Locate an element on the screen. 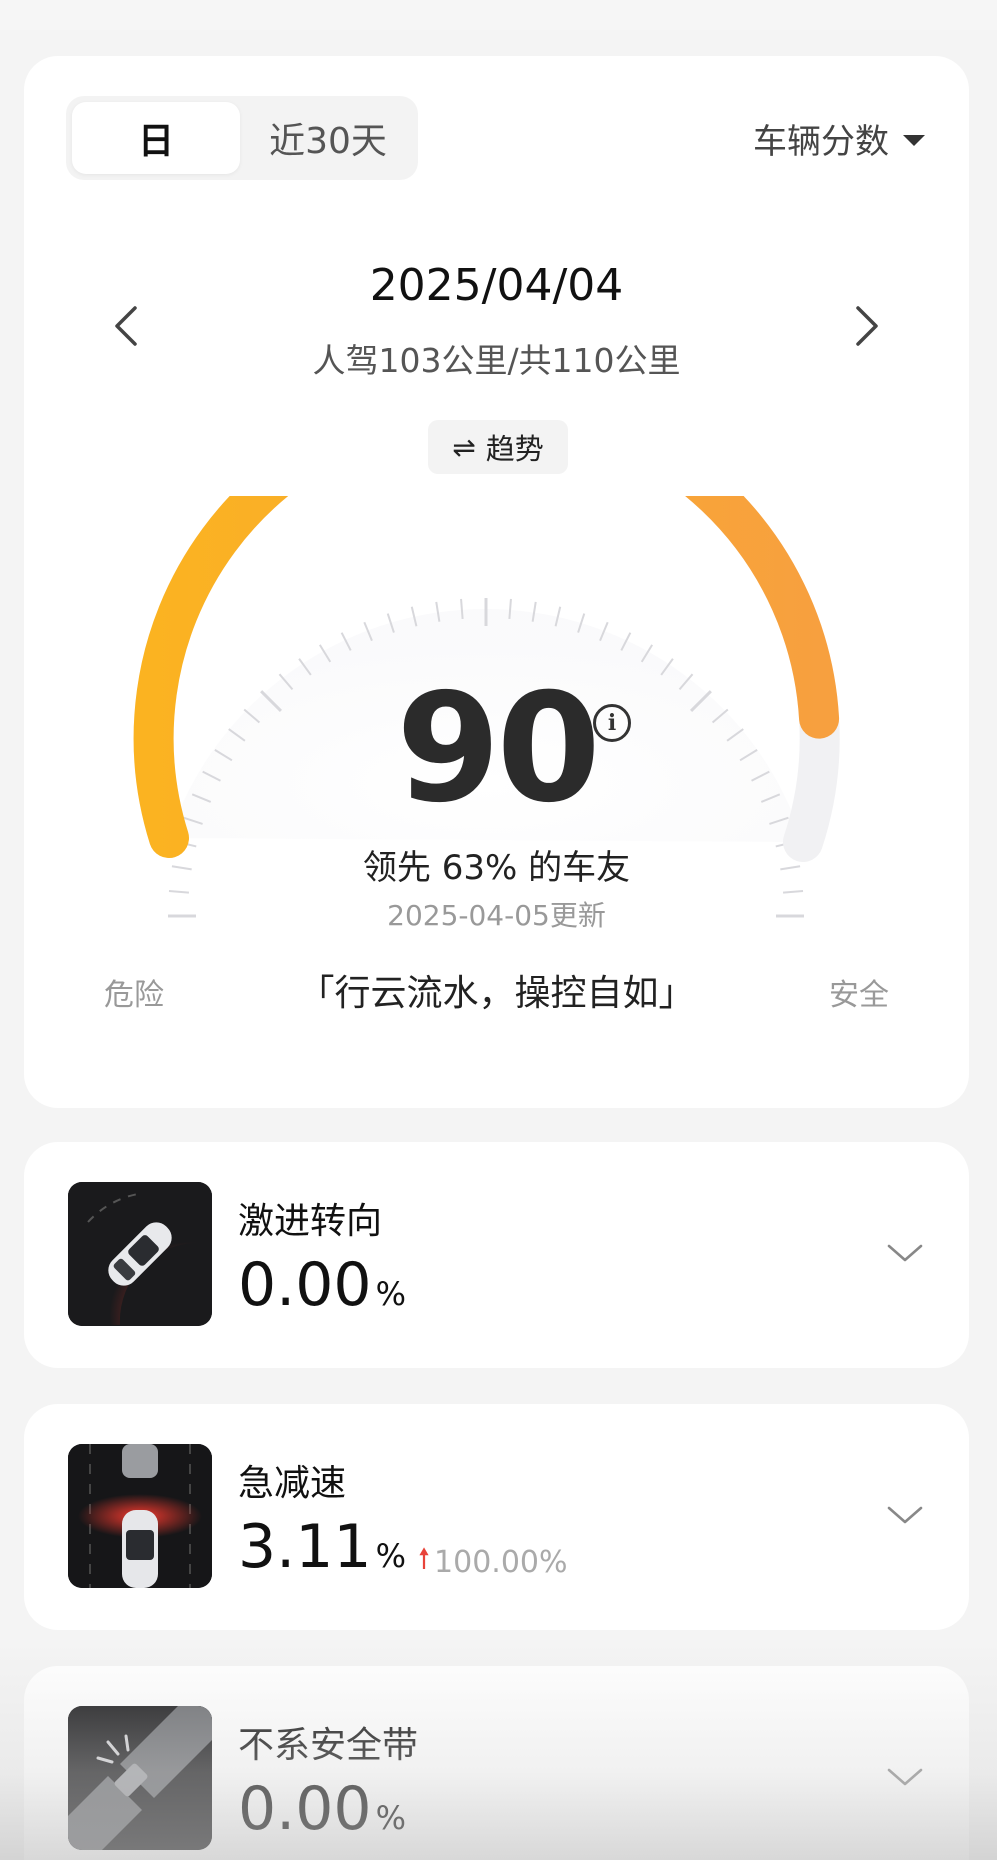  metric-title: 激进转向 is located at coordinates (310, 1221).